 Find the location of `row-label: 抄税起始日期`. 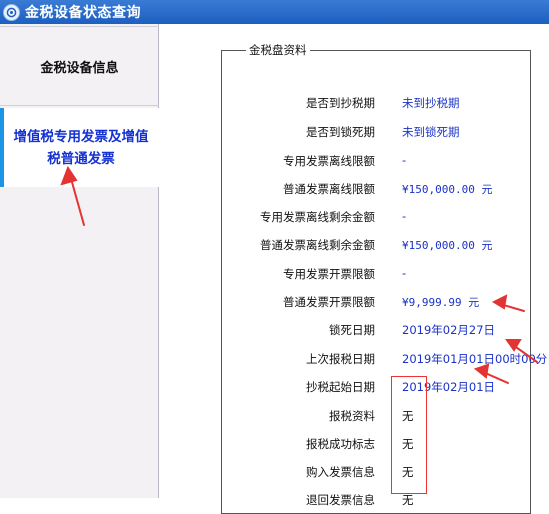

row-label: 抄税起始日期 is located at coordinates (340, 387).